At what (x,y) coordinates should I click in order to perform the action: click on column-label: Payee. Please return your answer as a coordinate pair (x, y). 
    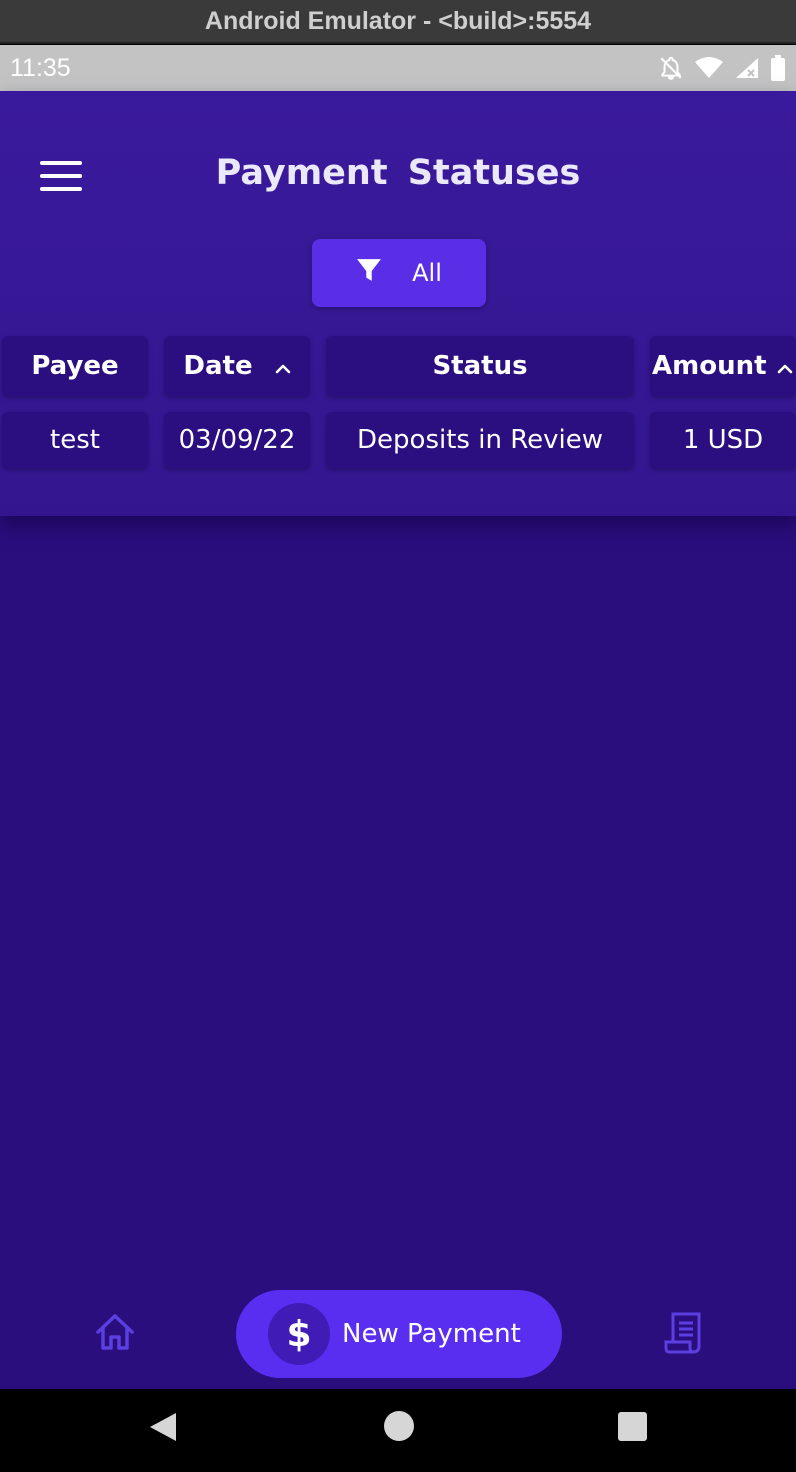
    Looking at the image, I should click on (75, 366).